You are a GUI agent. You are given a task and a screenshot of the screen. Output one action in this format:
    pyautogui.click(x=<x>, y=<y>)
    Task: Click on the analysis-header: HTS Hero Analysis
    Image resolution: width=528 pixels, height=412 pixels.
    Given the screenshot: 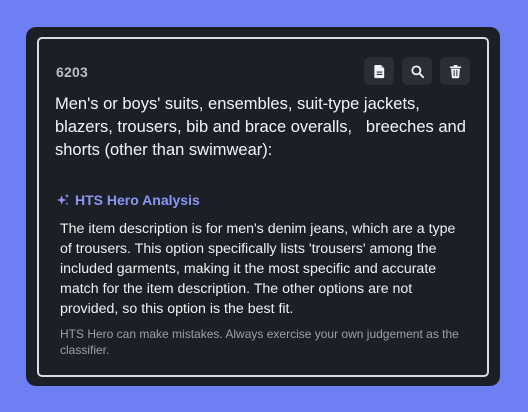 What is the action you would take?
    pyautogui.click(x=128, y=200)
    